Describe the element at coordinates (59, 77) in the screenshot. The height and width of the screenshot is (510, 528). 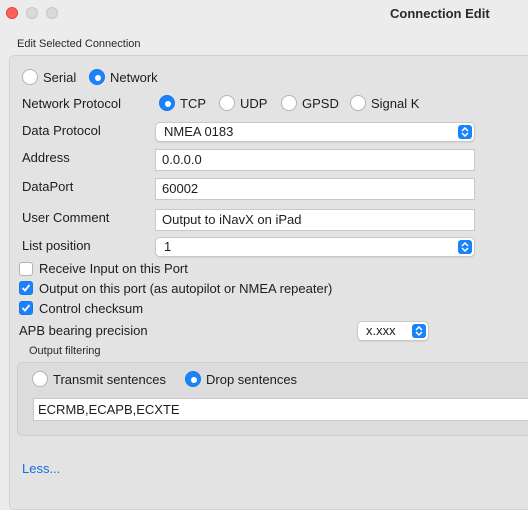
I see `serial-label: Serial` at that location.